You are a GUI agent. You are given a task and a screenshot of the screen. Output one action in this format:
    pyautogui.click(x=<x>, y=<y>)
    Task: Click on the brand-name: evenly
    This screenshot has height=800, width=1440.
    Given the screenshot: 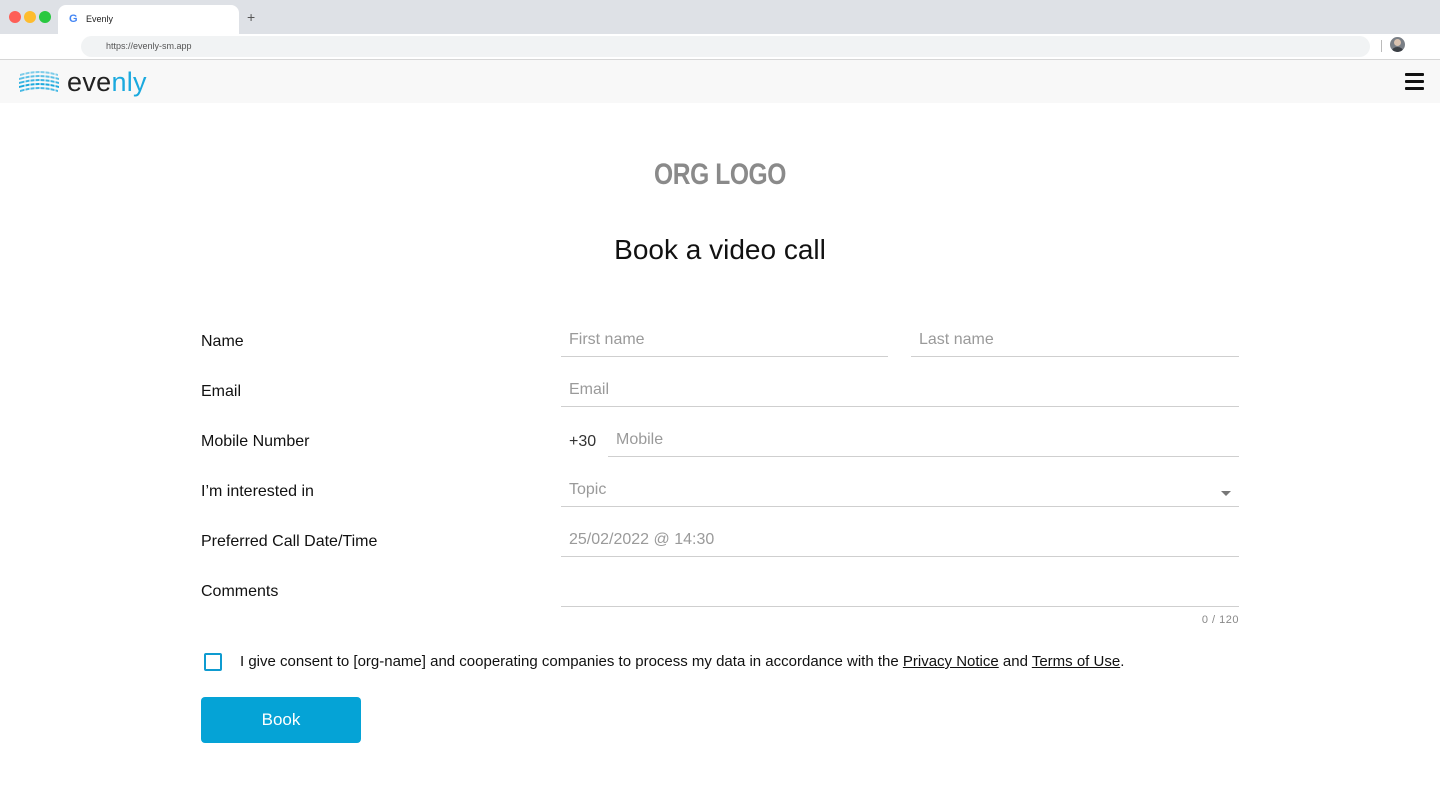 What is the action you would take?
    pyautogui.click(x=107, y=82)
    